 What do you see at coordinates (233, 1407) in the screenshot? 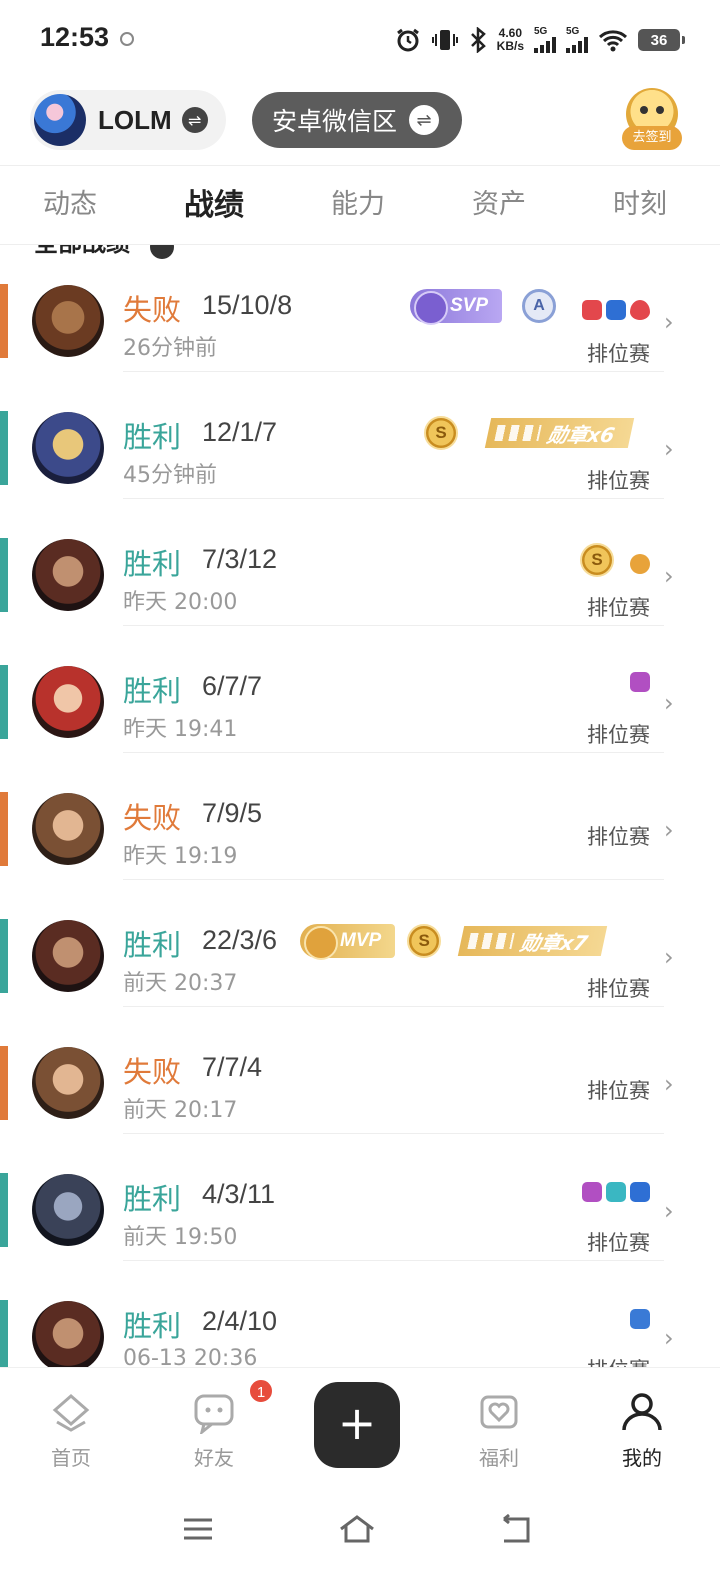
I see `chat-icon: 1` at bounding box center [233, 1407].